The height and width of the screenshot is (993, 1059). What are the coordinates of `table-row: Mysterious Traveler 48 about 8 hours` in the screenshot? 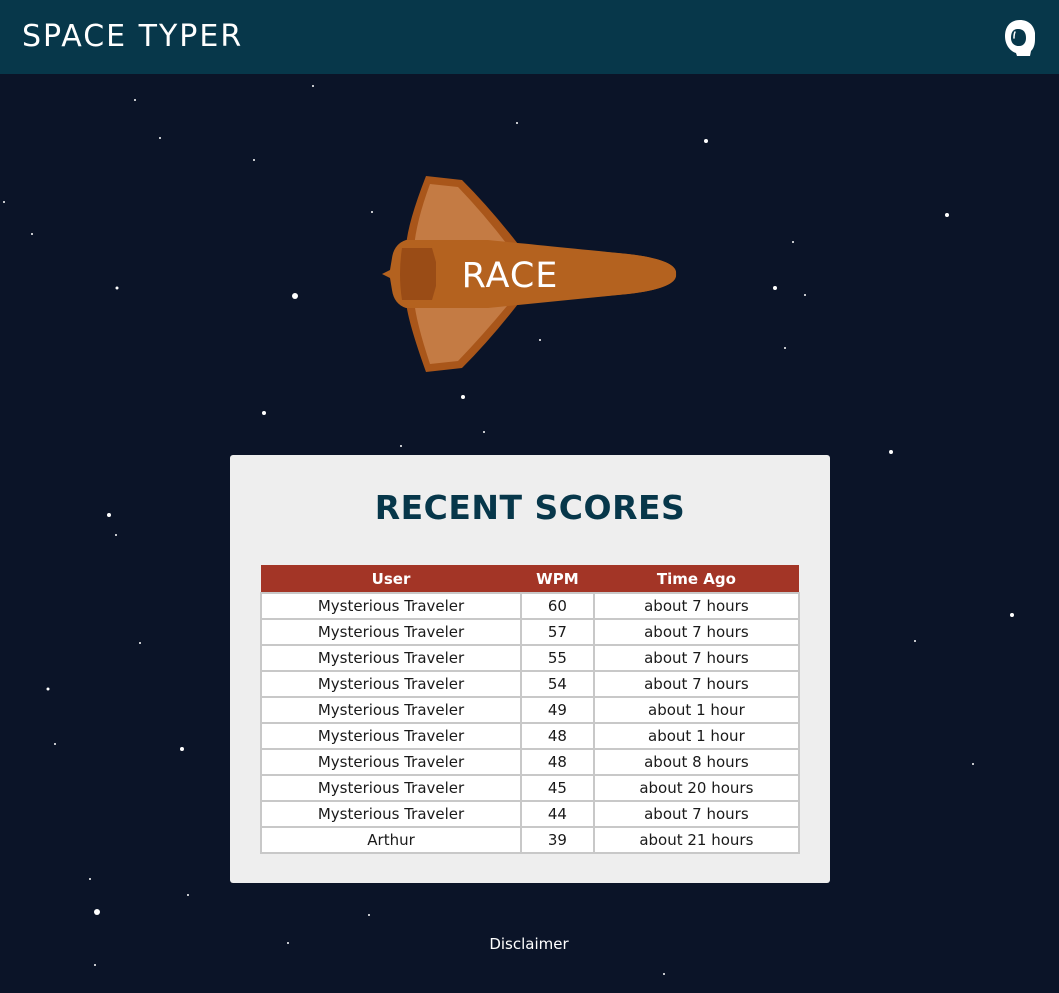 It's located at (530, 762).